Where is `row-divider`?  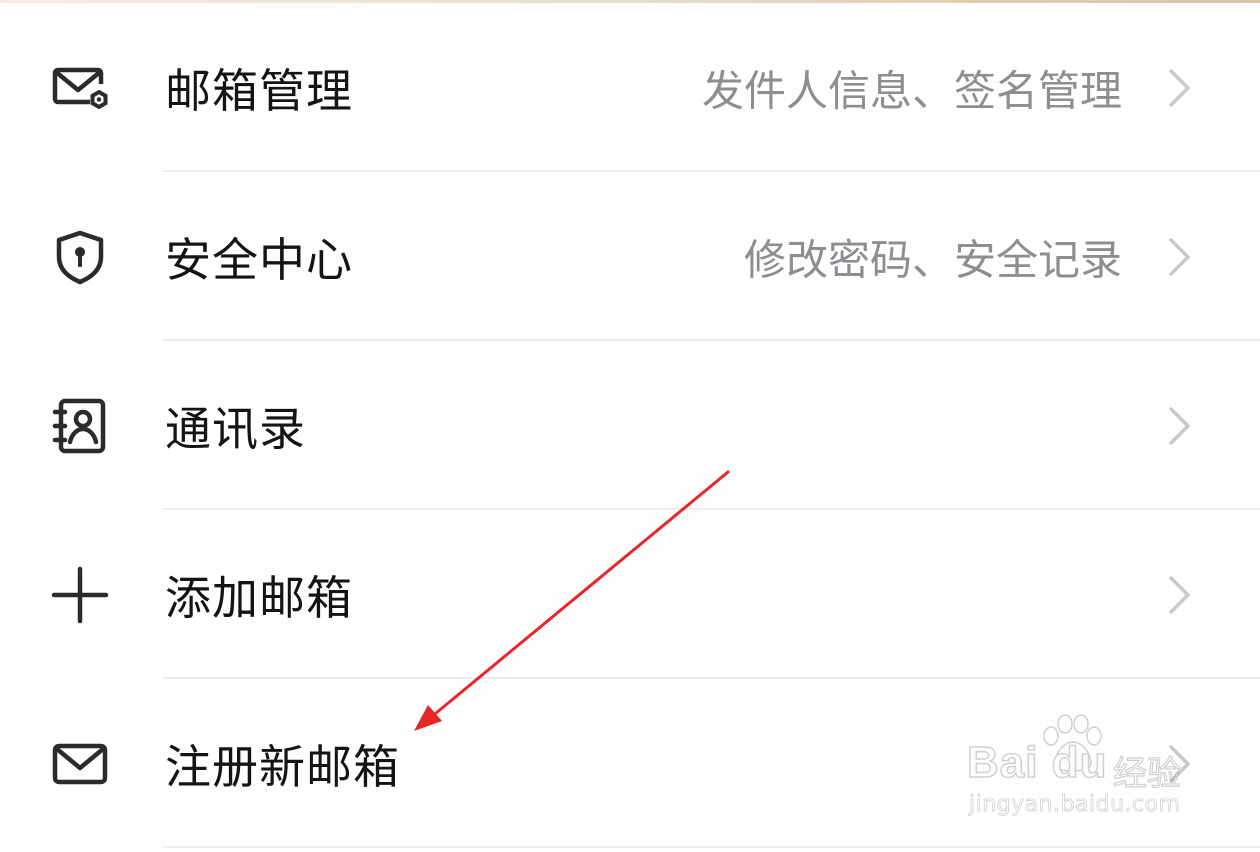 row-divider is located at coordinates (711, 847).